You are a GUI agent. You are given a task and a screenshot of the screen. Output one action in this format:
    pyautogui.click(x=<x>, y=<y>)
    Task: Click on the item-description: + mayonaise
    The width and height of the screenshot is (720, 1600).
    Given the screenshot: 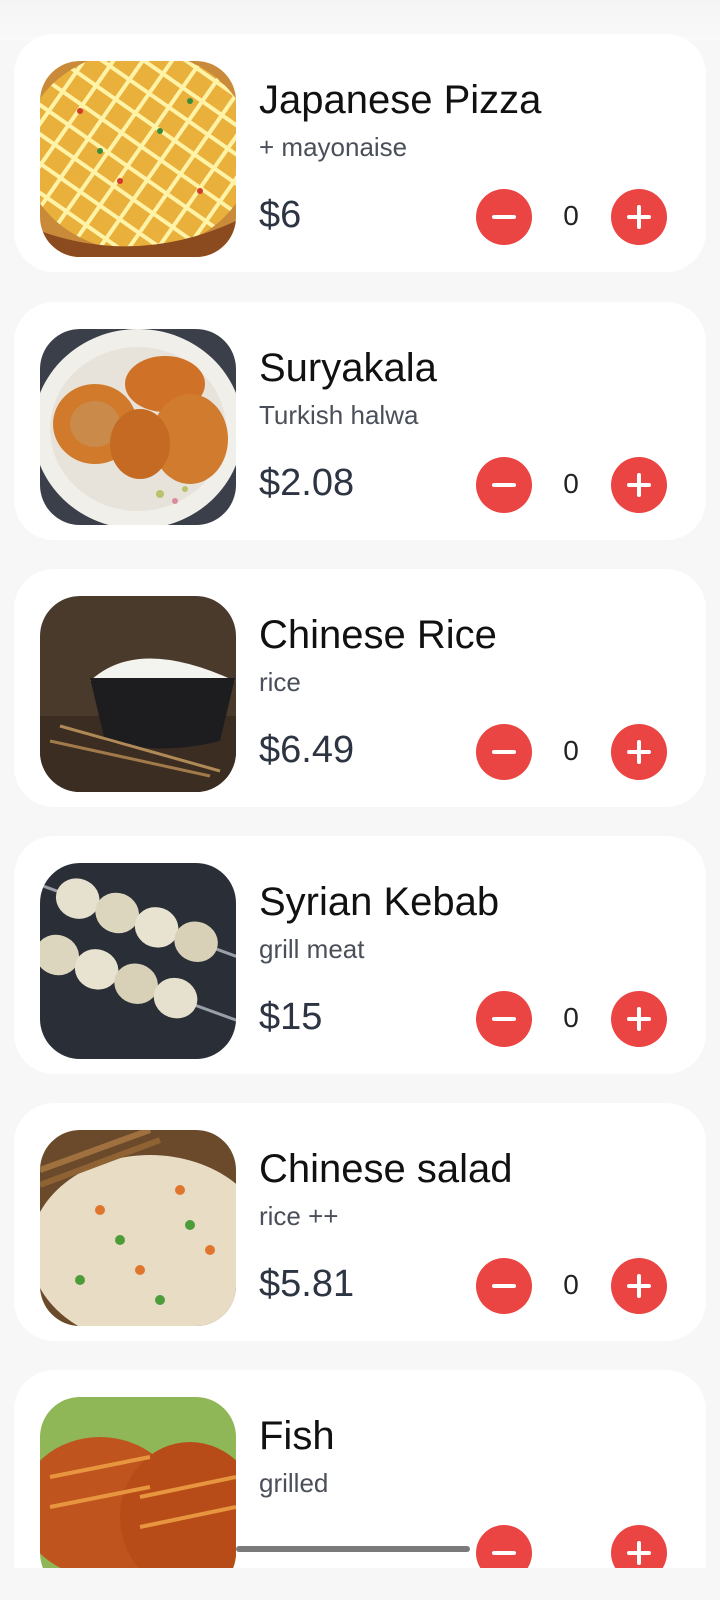 What is the action you would take?
    pyautogui.click(x=333, y=147)
    